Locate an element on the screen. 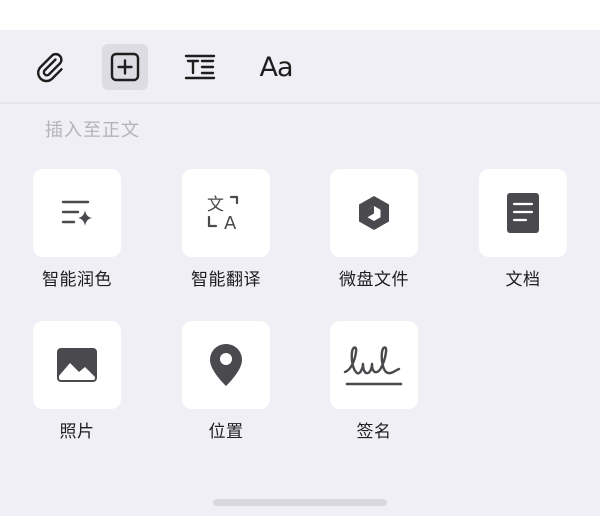 The width and height of the screenshot is (600, 516). text-format-button is located at coordinates (200, 67).